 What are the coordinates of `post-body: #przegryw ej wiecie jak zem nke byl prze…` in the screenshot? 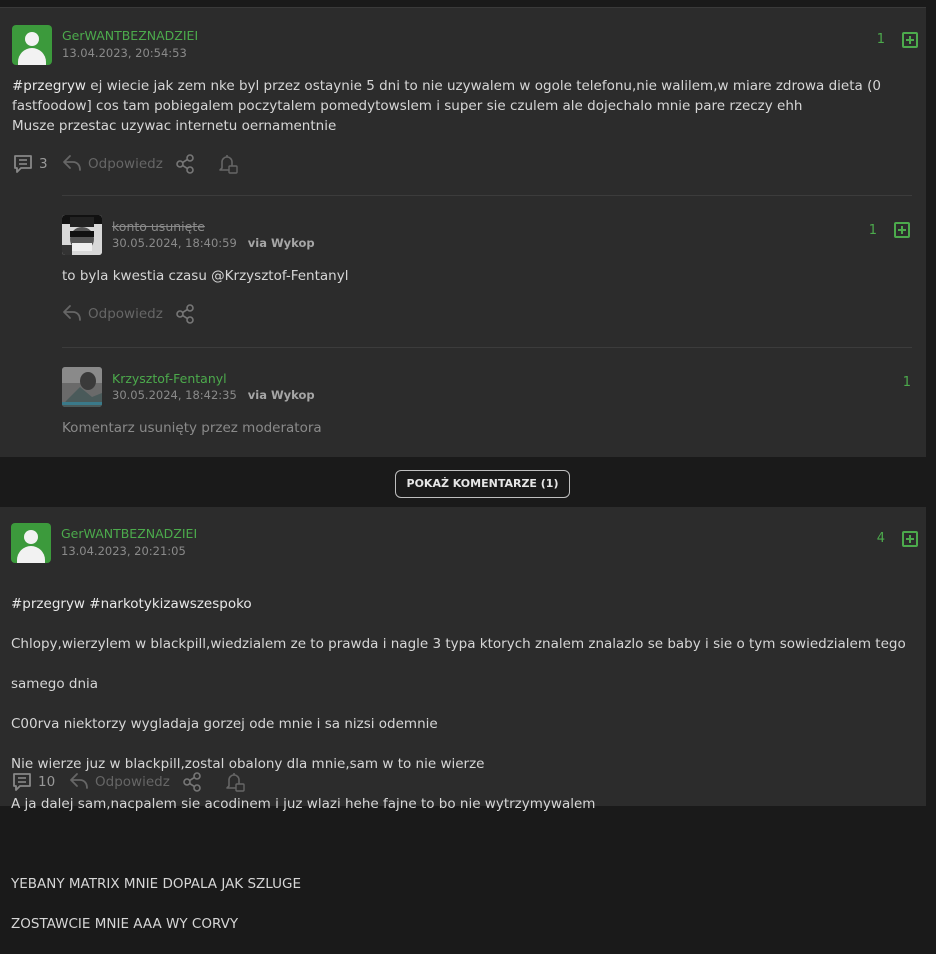 It's located at (446, 106).